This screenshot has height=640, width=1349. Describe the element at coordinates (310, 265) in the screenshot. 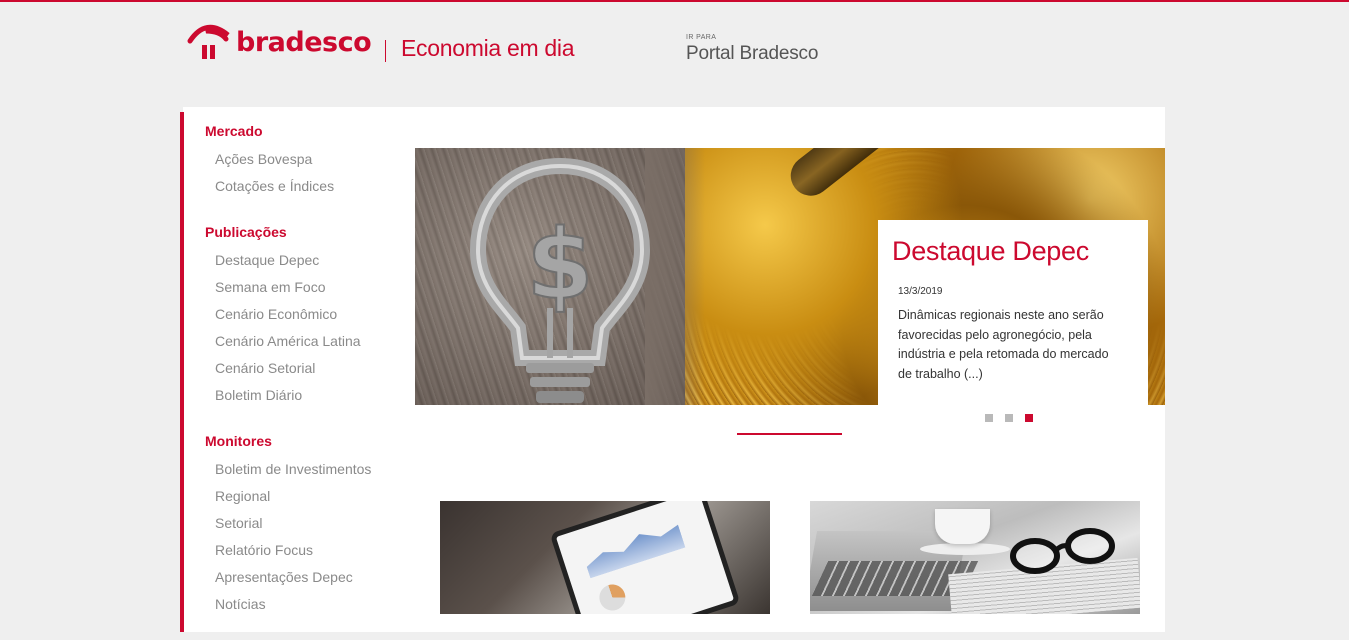

I see `nav-item-destaque-depec: Destaque Depec` at that location.